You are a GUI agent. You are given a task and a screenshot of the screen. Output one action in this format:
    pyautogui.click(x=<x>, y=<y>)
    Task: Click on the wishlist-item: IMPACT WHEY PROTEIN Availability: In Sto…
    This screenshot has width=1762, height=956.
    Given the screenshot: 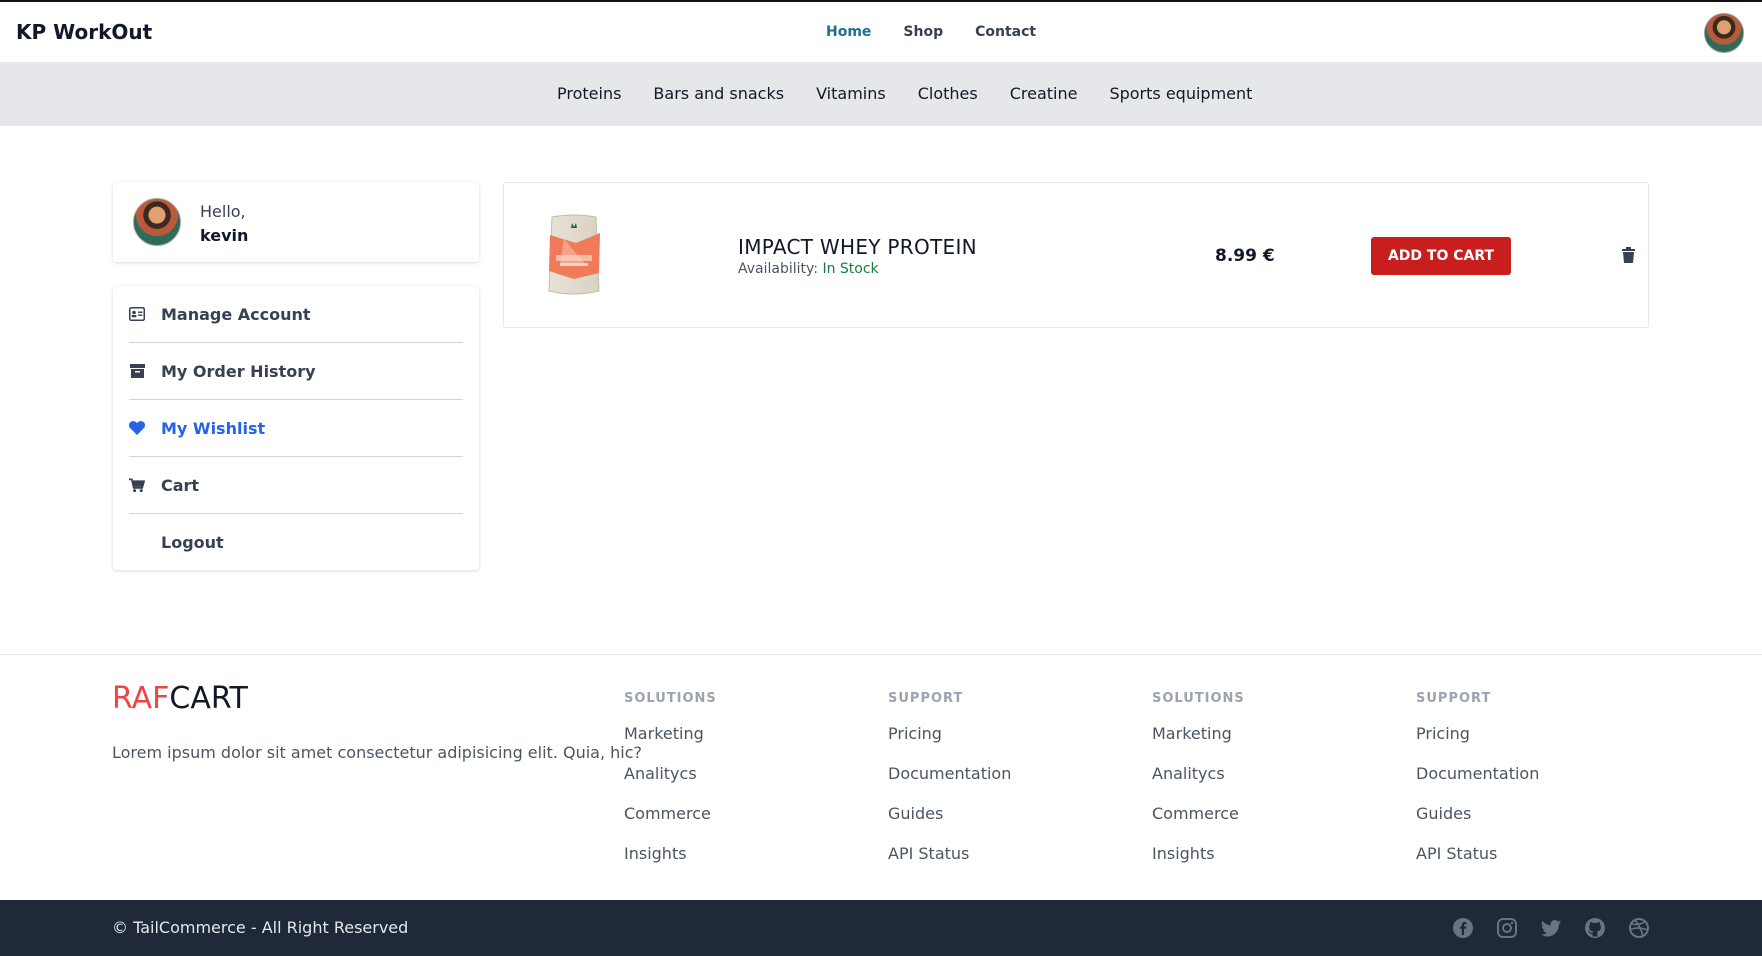 What is the action you would take?
    pyautogui.click(x=1076, y=255)
    